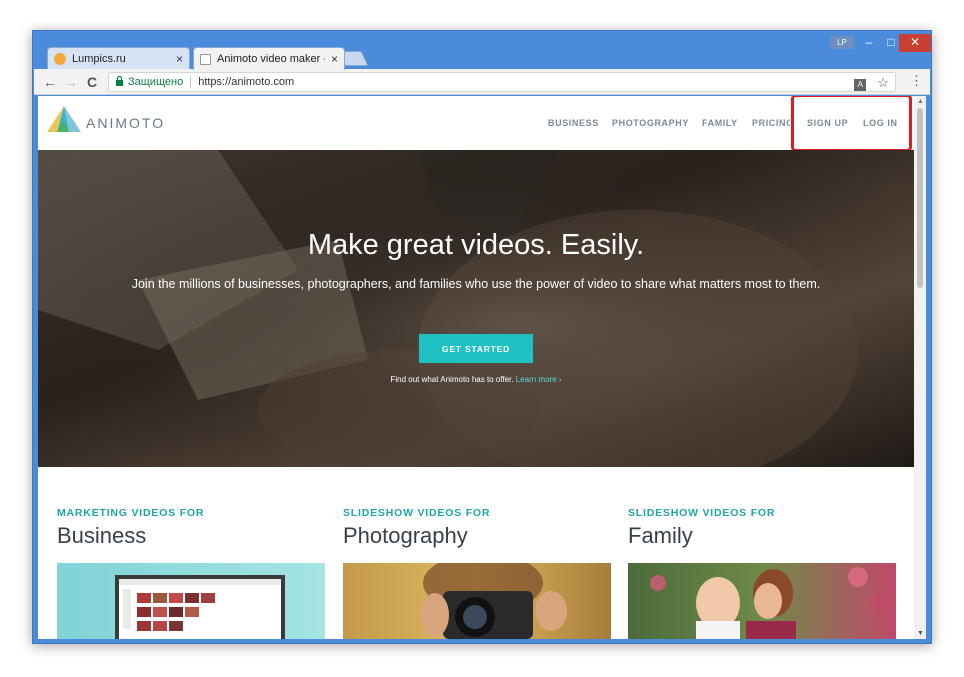 This screenshot has height=677, width=964. What do you see at coordinates (920, 633) in the screenshot?
I see `scroll-down-arrow-icon: ▼` at bounding box center [920, 633].